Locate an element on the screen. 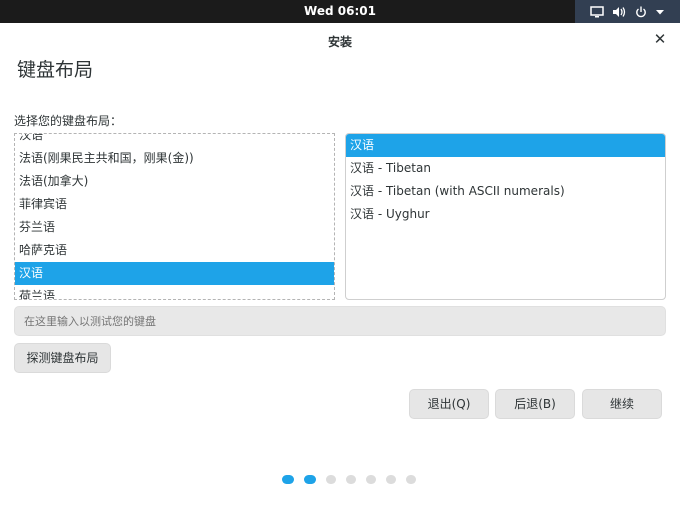 The height and width of the screenshot is (510, 680). top-bar: Wed 06:01 is located at coordinates (340, 11).